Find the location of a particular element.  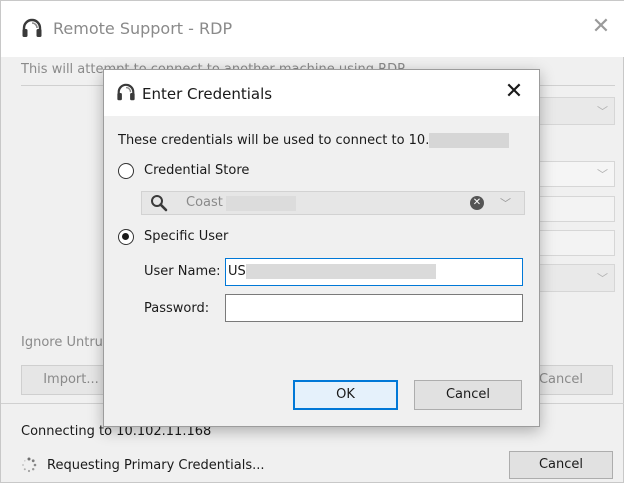

dialog-title: Enter Credentials is located at coordinates (207, 94).